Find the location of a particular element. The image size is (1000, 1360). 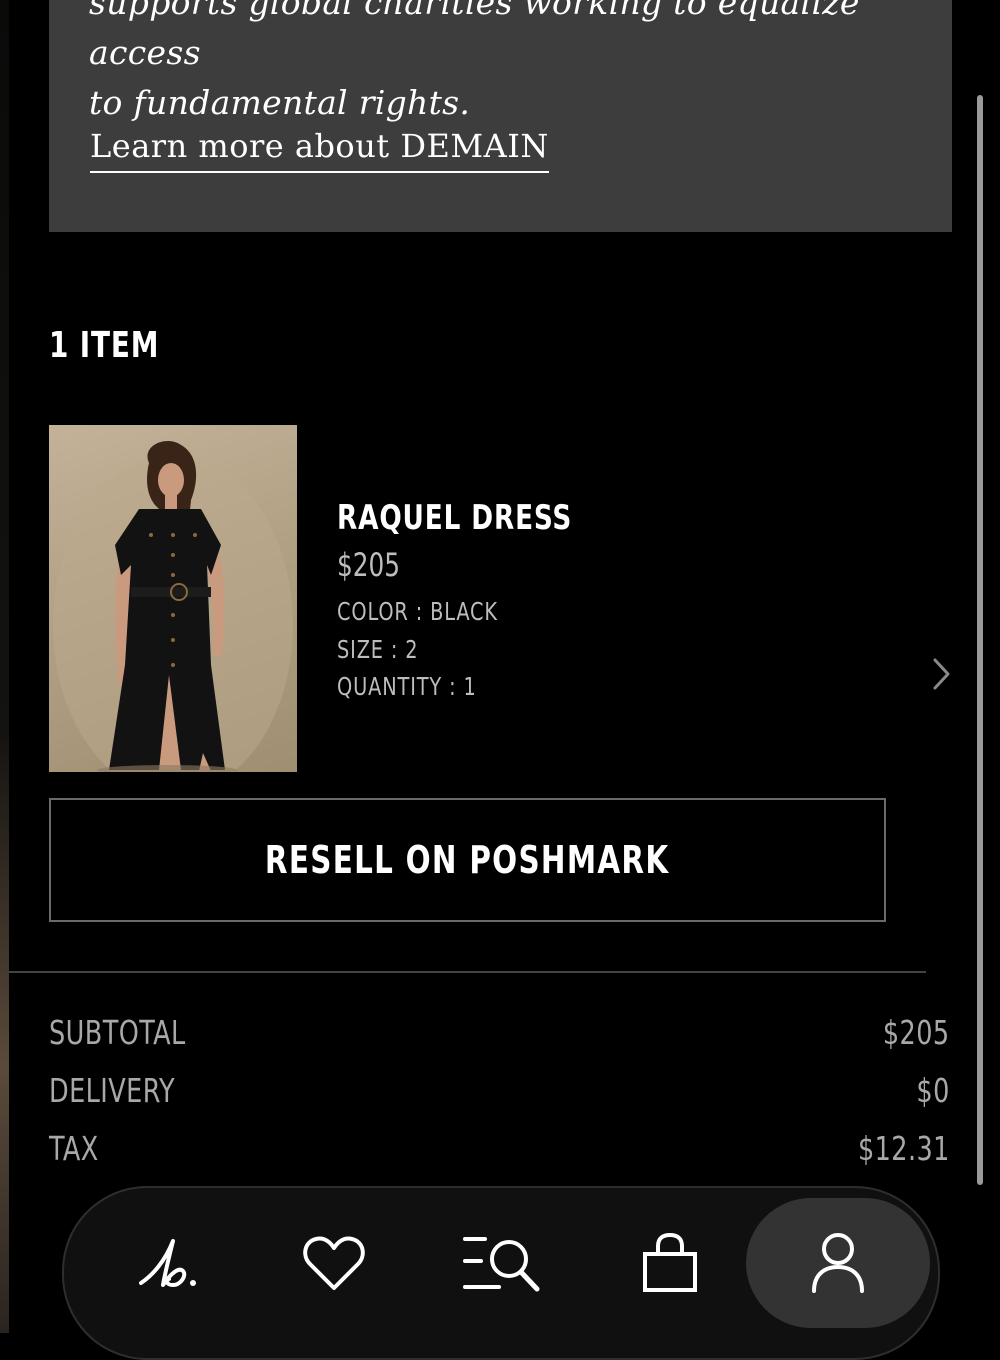

items-count-heading: 1 ITEM is located at coordinates (104, 345).